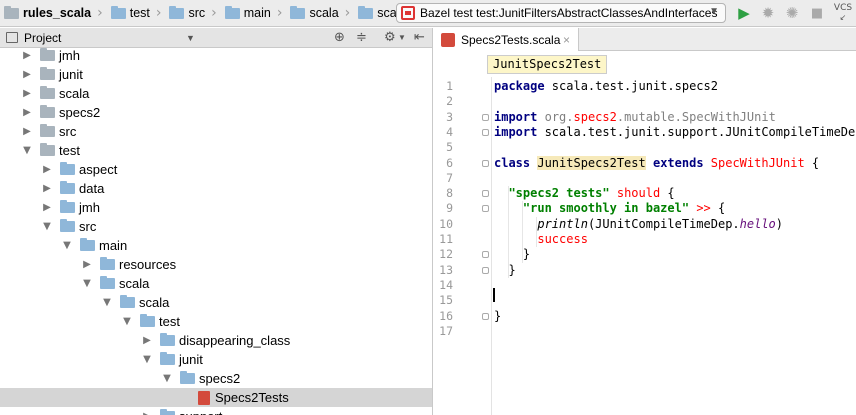  Describe the element at coordinates (216, 131) in the screenshot. I see `tree-item-src: ▶ src` at that location.